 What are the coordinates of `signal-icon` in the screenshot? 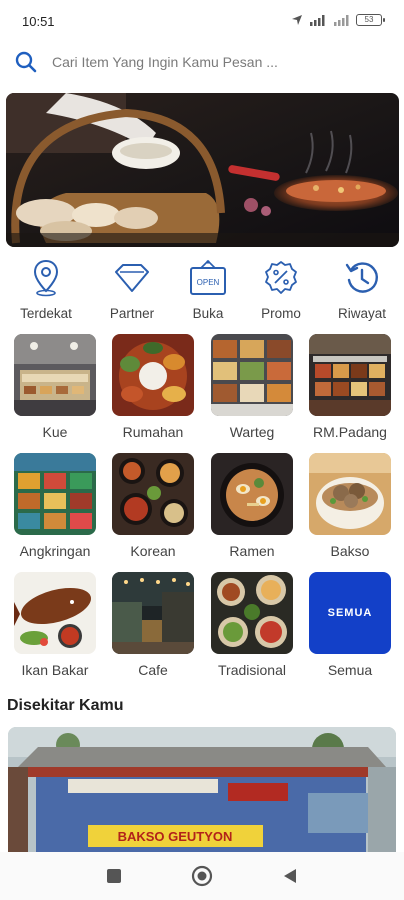 It's located at (341, 20).